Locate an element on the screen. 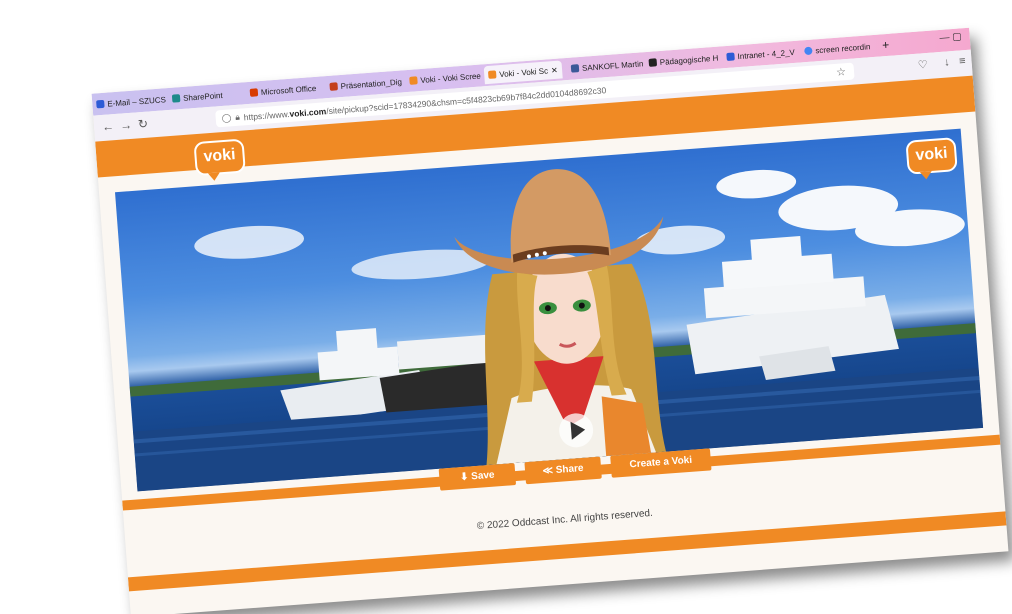 Image resolution: width=1012 pixels, height=614 pixels. pocket-icon: ♡ is located at coordinates (922, 65).